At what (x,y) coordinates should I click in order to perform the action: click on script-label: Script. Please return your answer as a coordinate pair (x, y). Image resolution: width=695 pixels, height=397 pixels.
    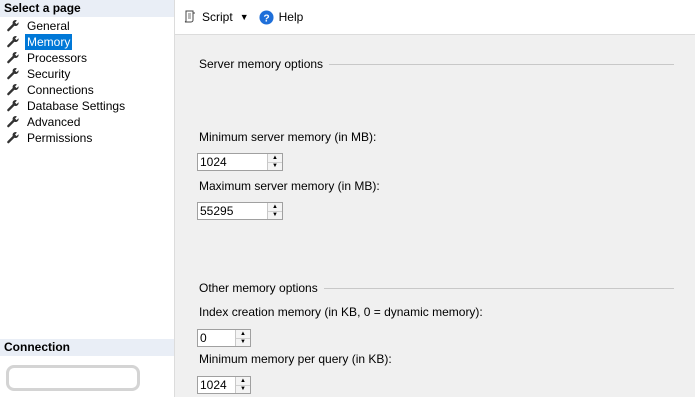
    Looking at the image, I should click on (217, 17).